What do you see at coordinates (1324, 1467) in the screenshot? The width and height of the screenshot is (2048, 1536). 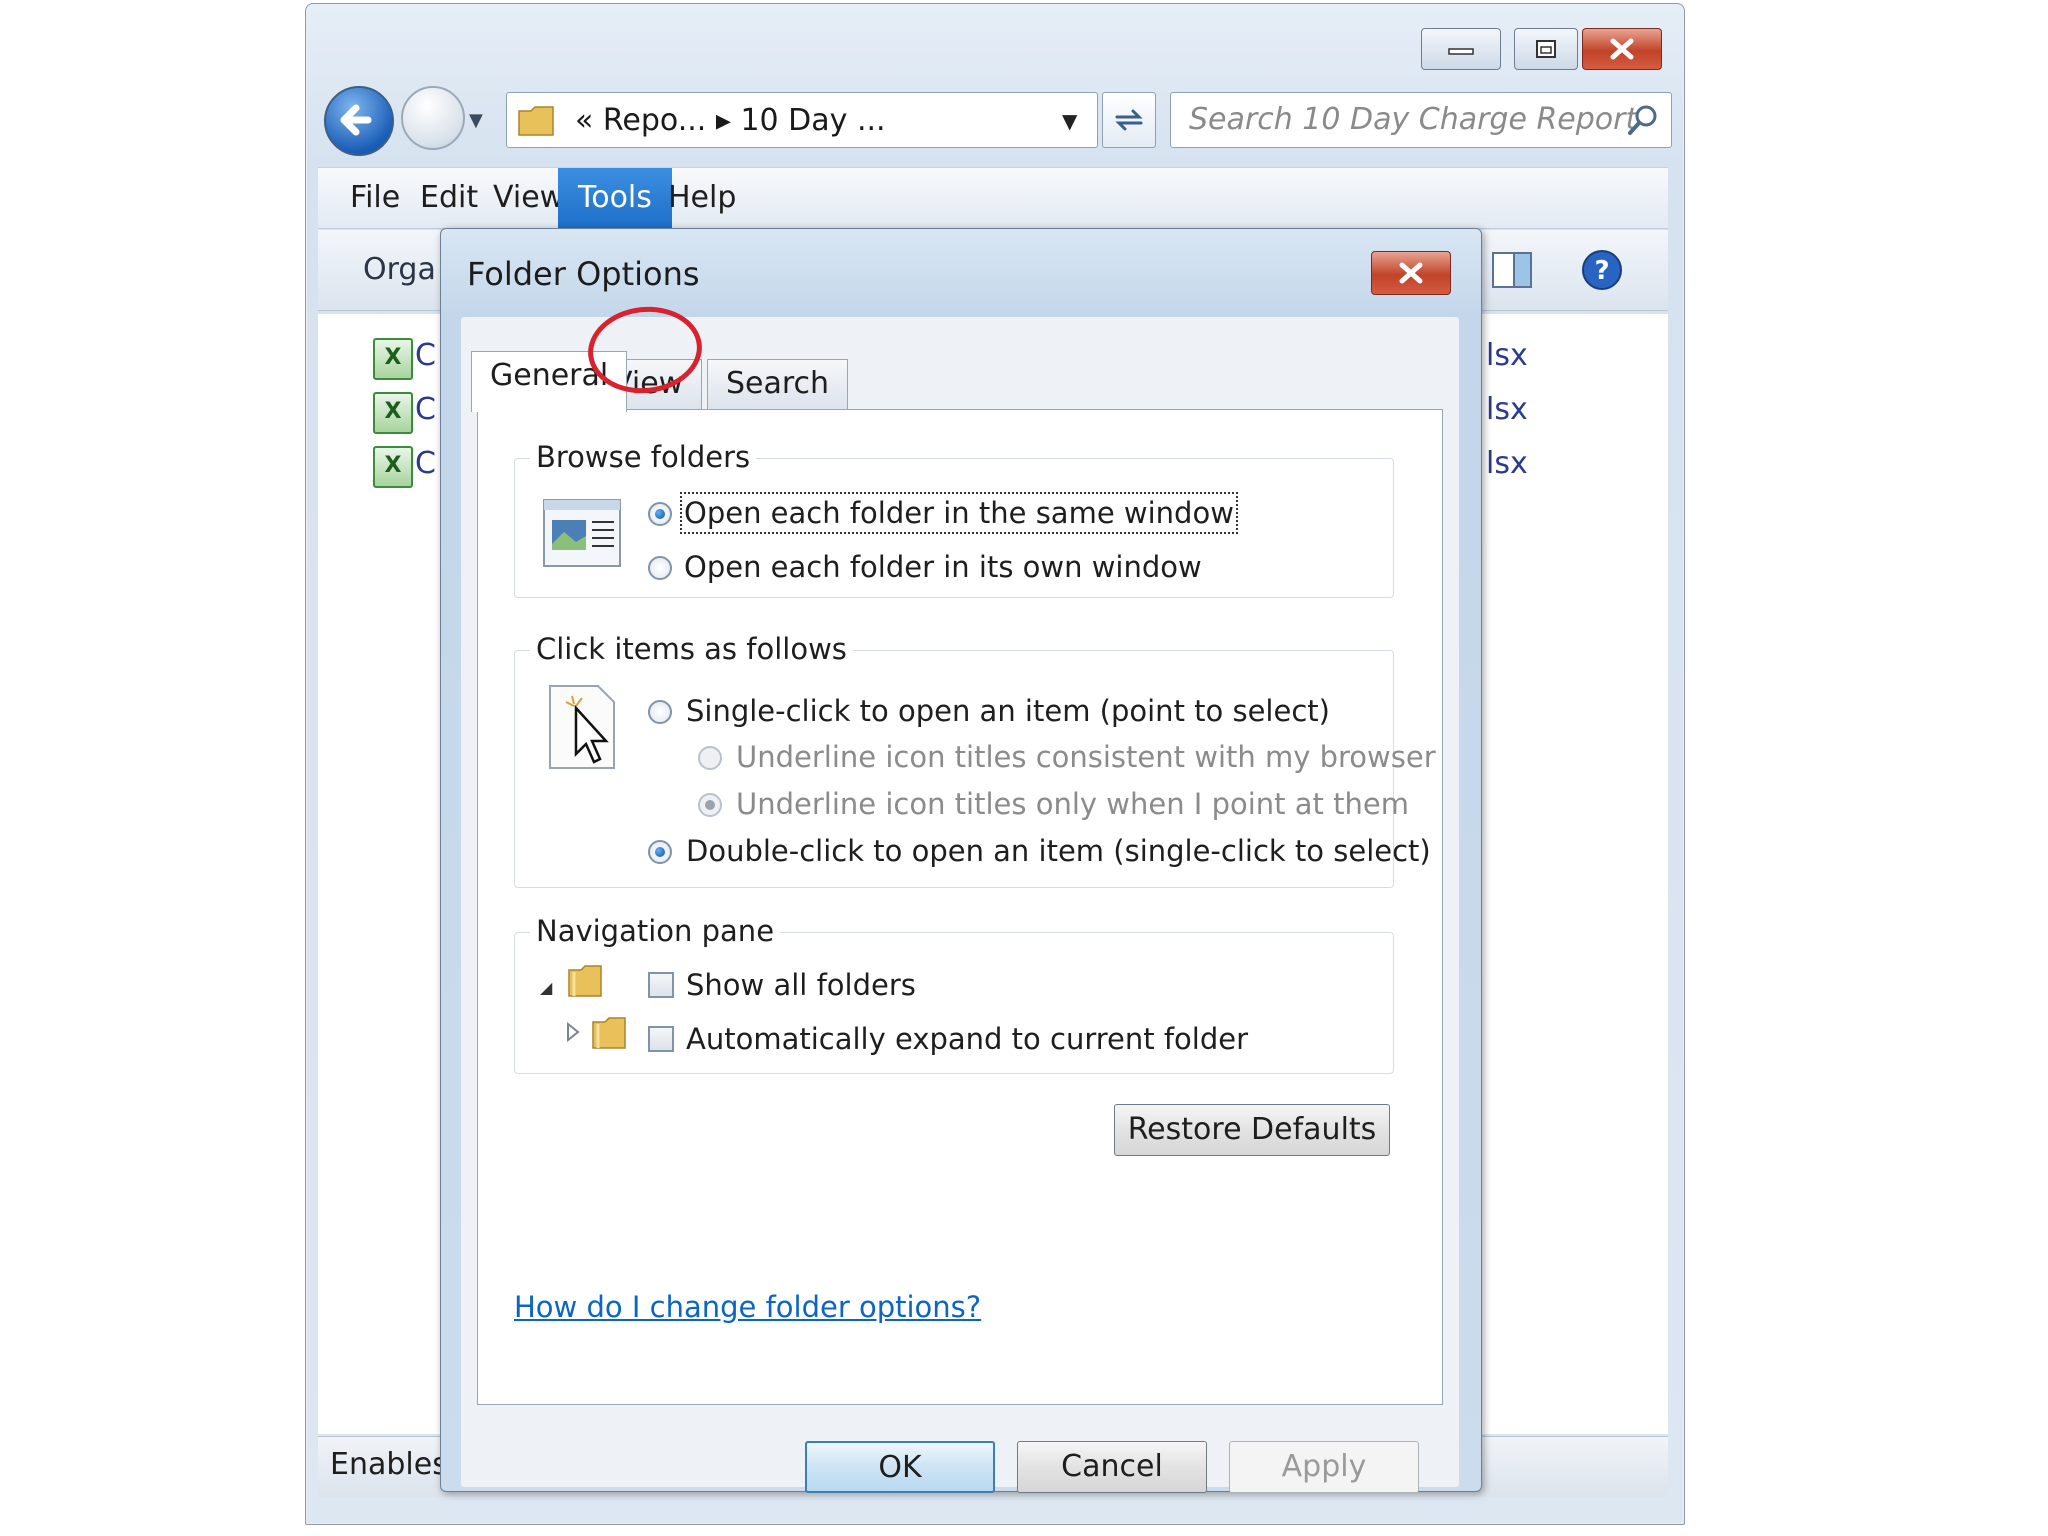 I see `apply-button: Apply` at bounding box center [1324, 1467].